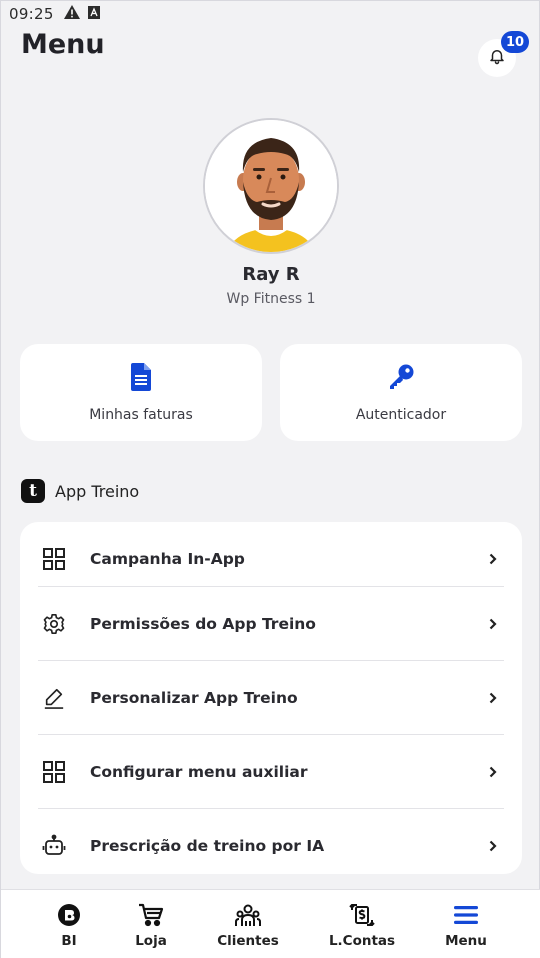 The width and height of the screenshot is (540, 958). I want to click on nav-item-clientes: Clientes, so click(248, 924).